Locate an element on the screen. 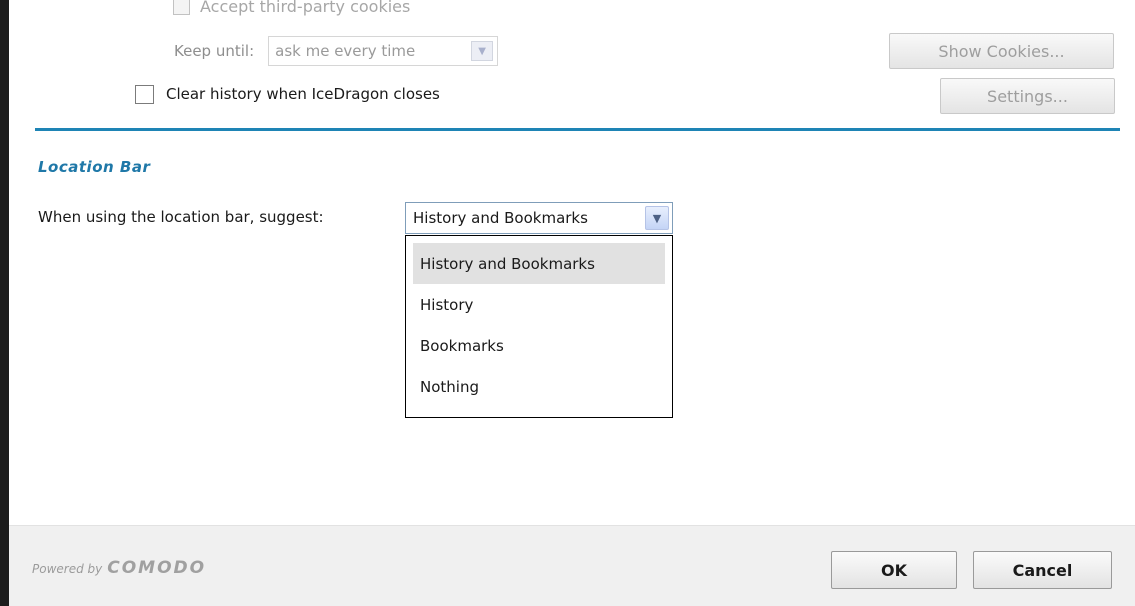 The width and height of the screenshot is (1135, 606). suggest-select: History and Bookmarks ▼ is located at coordinates (539, 218).